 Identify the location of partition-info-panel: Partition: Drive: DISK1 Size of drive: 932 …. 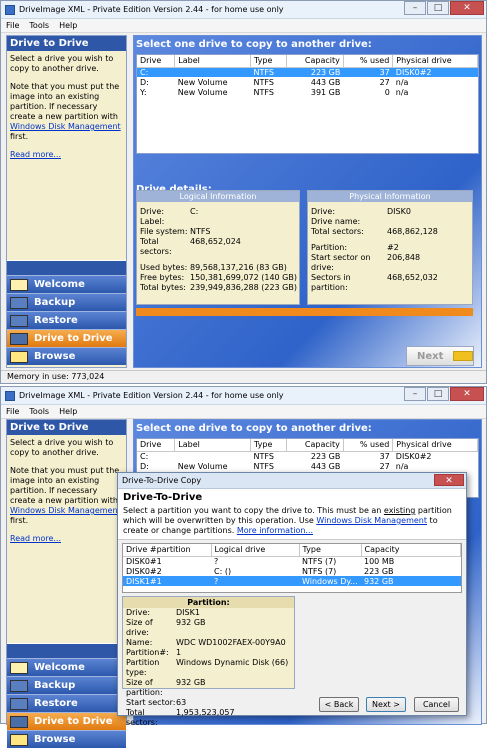
(208, 661).